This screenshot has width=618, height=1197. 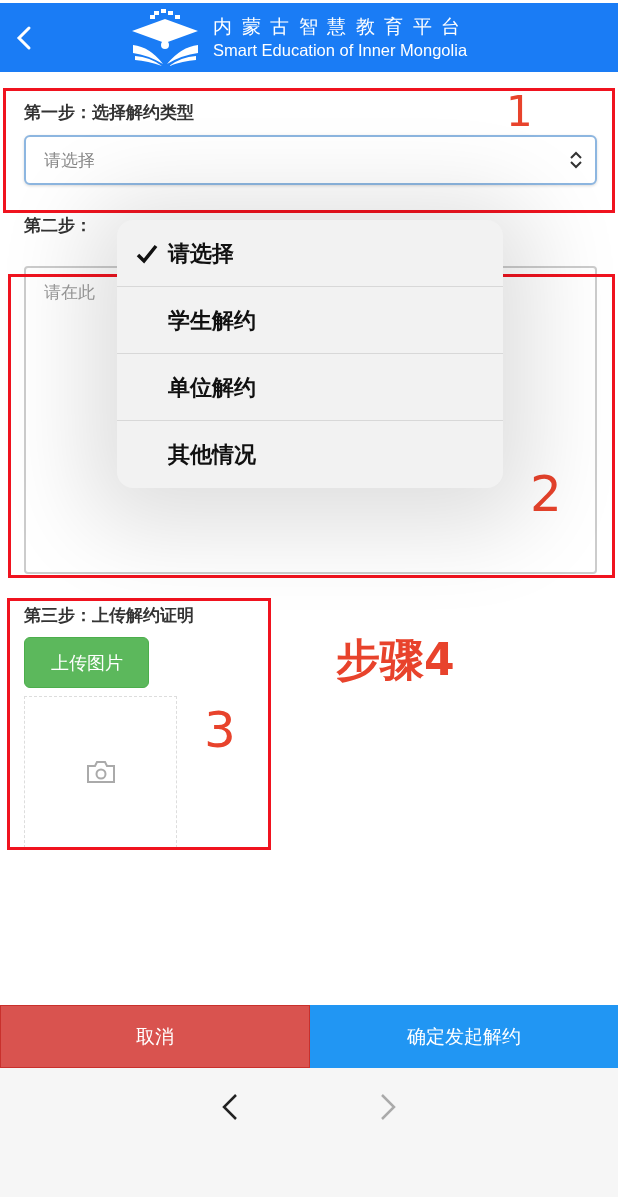 I want to click on open-book-logo-icon, so click(x=165, y=37).